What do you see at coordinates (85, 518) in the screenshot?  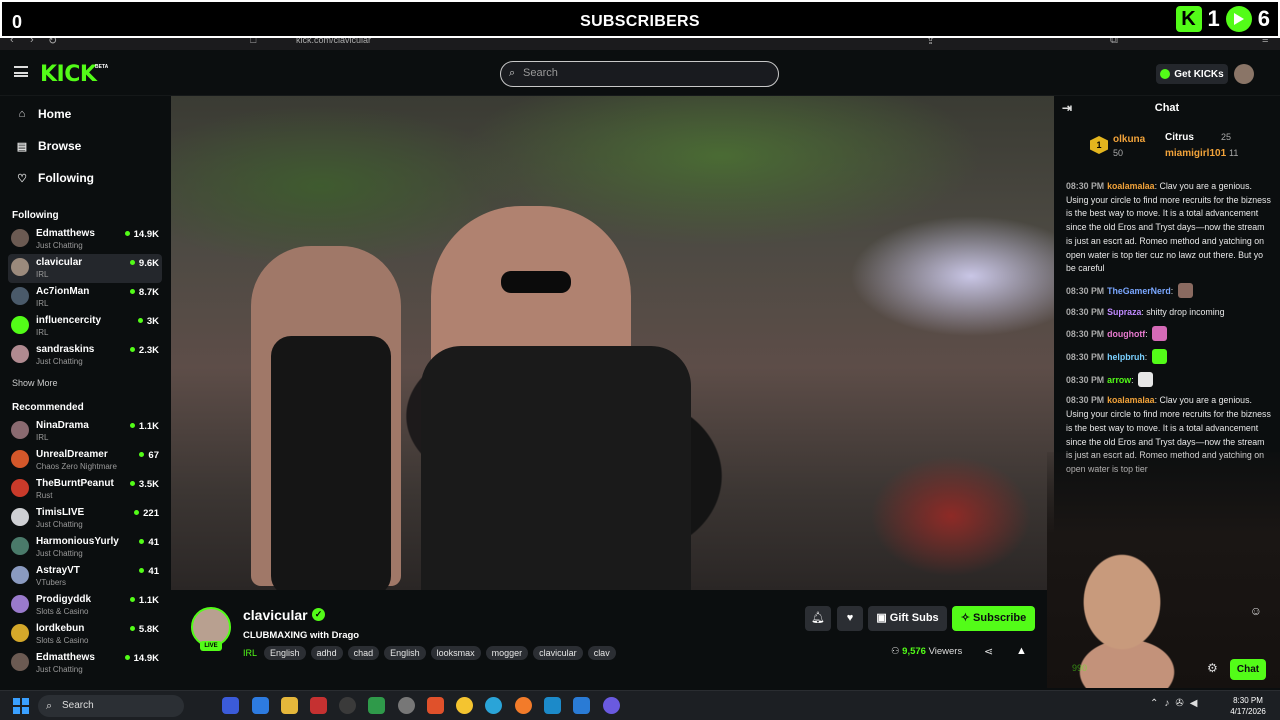 I see `sidebar-channel: TimisLIVE Just Chatting 221` at bounding box center [85, 518].